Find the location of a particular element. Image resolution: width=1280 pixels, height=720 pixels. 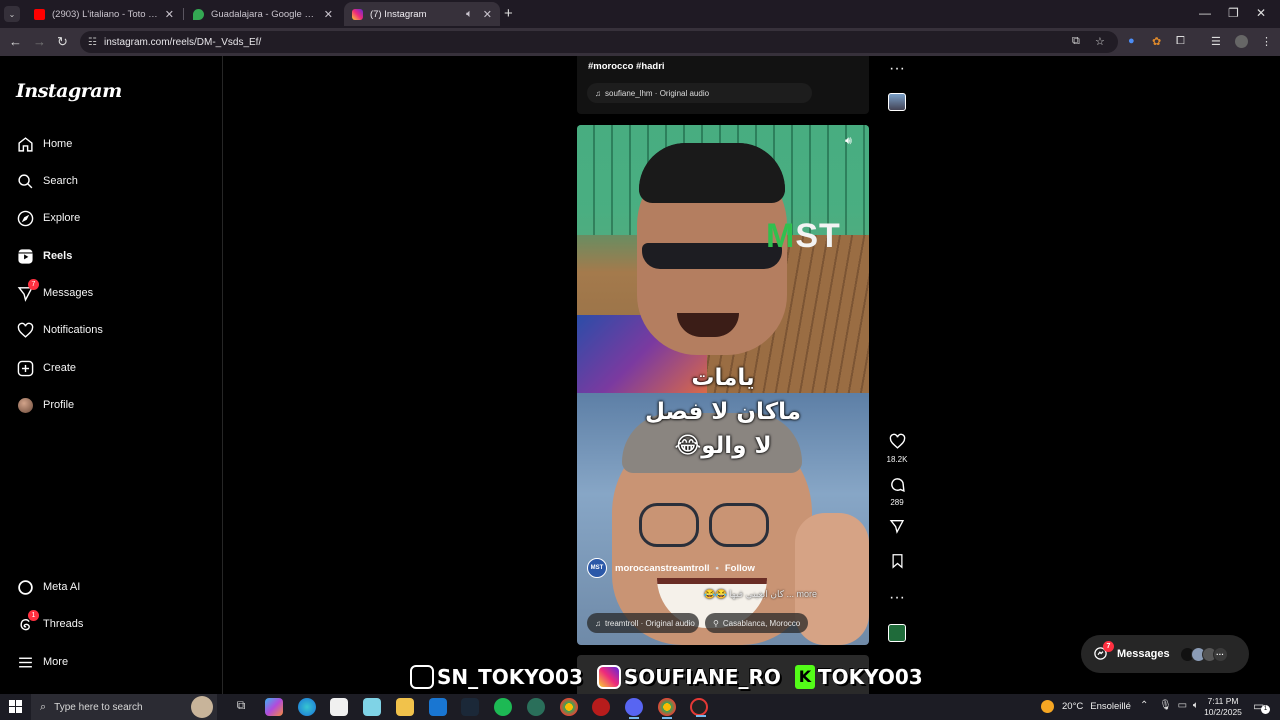

instagram-logo: Instagram is located at coordinates (69, 91).